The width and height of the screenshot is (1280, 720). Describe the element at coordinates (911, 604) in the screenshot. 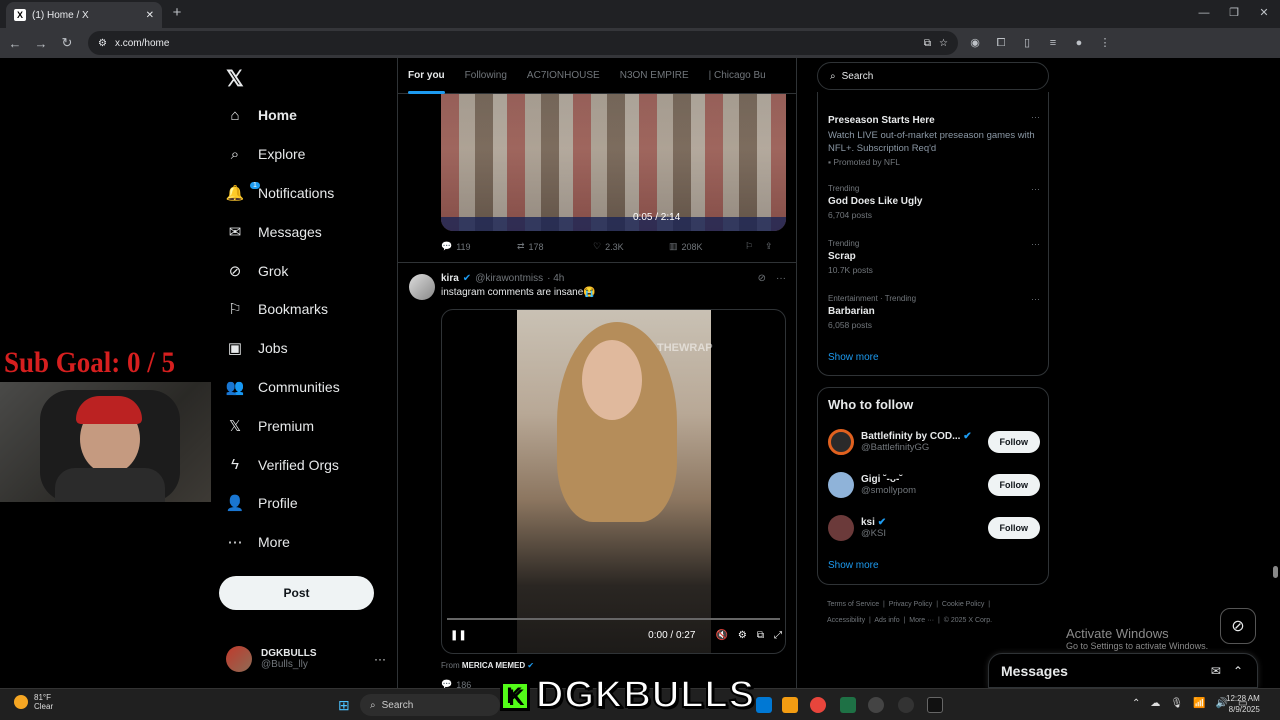

I see `footer-link: Privacy Policy` at that location.